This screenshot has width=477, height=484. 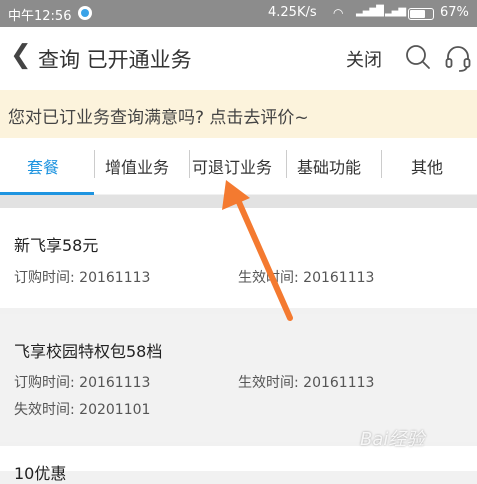 What do you see at coordinates (85, 13) in the screenshot?
I see `app-notification-icon` at bounding box center [85, 13].